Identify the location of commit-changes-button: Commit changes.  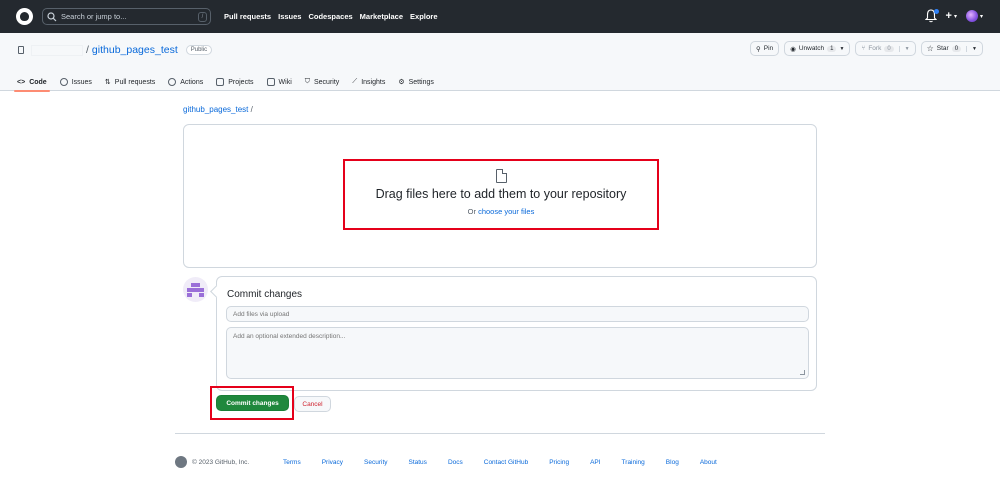
(252, 403).